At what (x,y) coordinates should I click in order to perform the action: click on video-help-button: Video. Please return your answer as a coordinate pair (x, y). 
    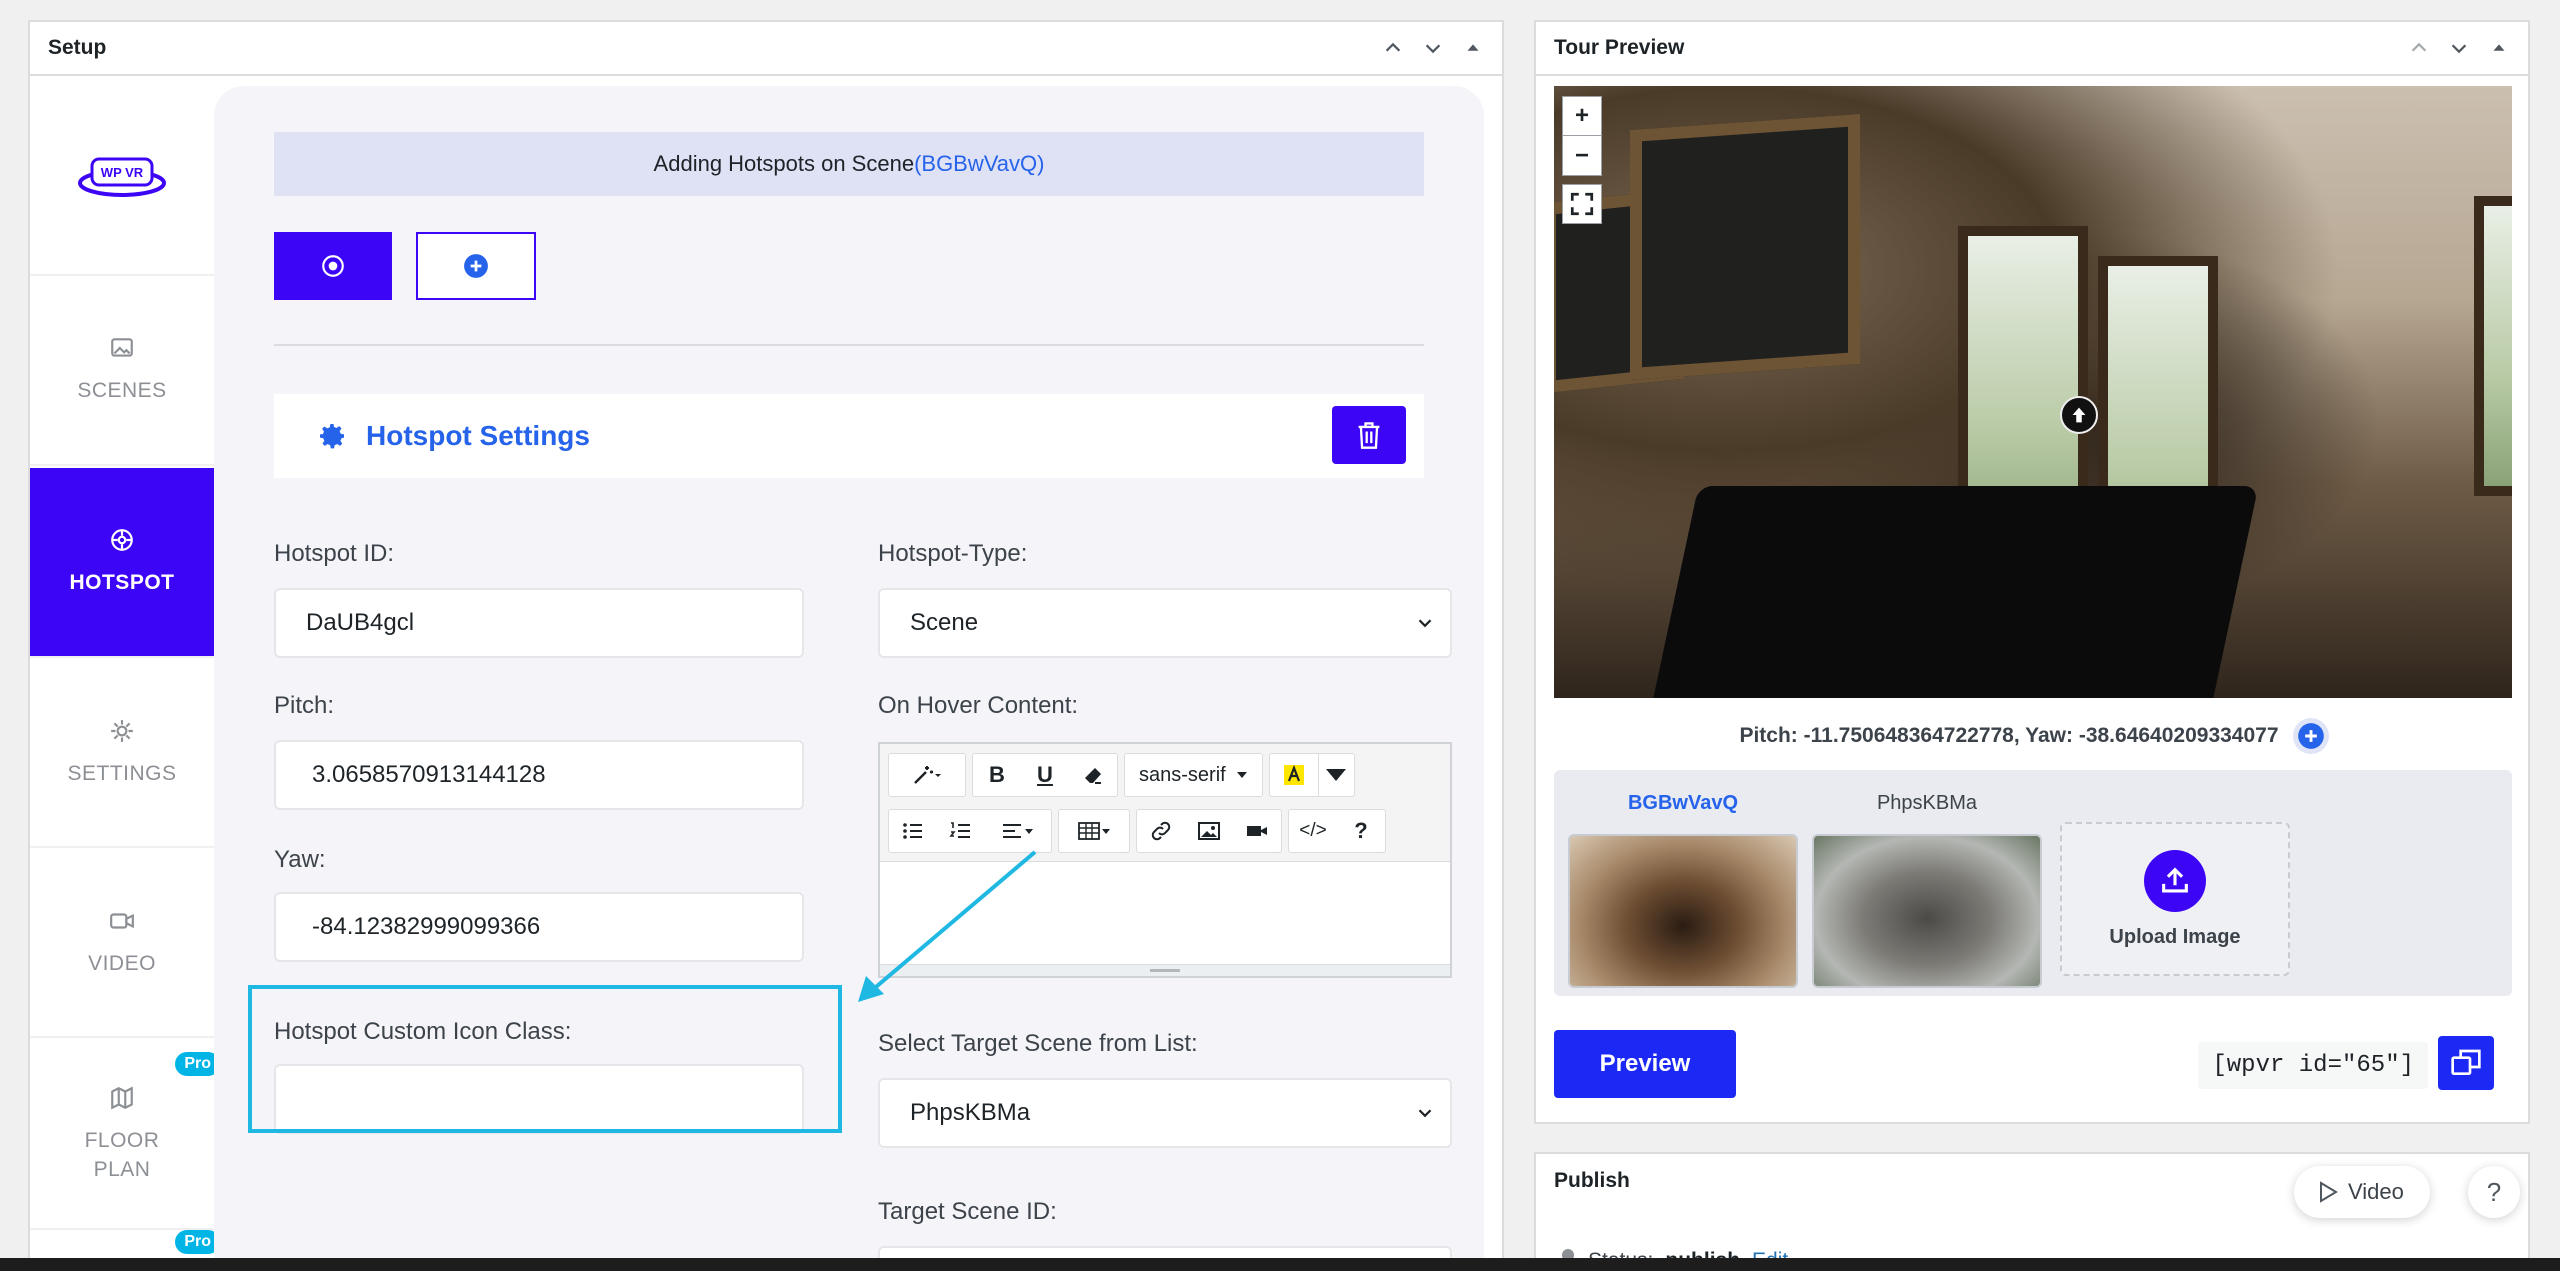
    Looking at the image, I should click on (2362, 1192).